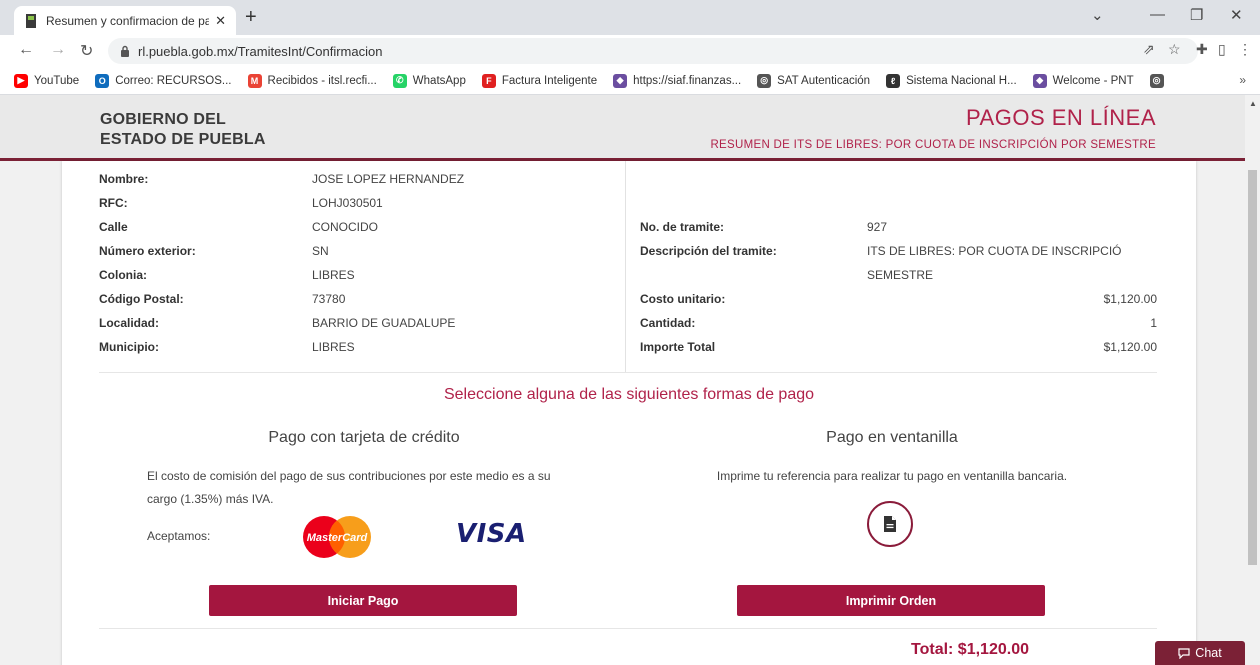 The height and width of the screenshot is (665, 1260). Describe the element at coordinates (102, 80) in the screenshot. I see `outlook-icon: O` at that location.